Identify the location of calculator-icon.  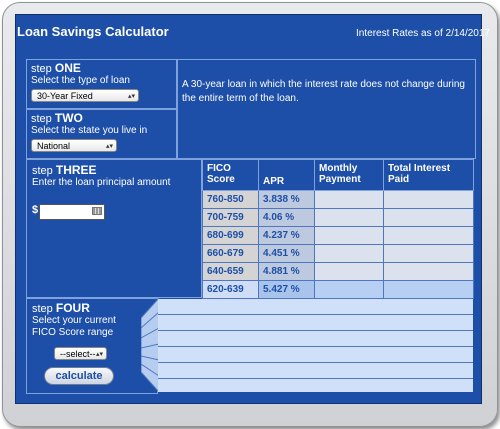
(97, 211).